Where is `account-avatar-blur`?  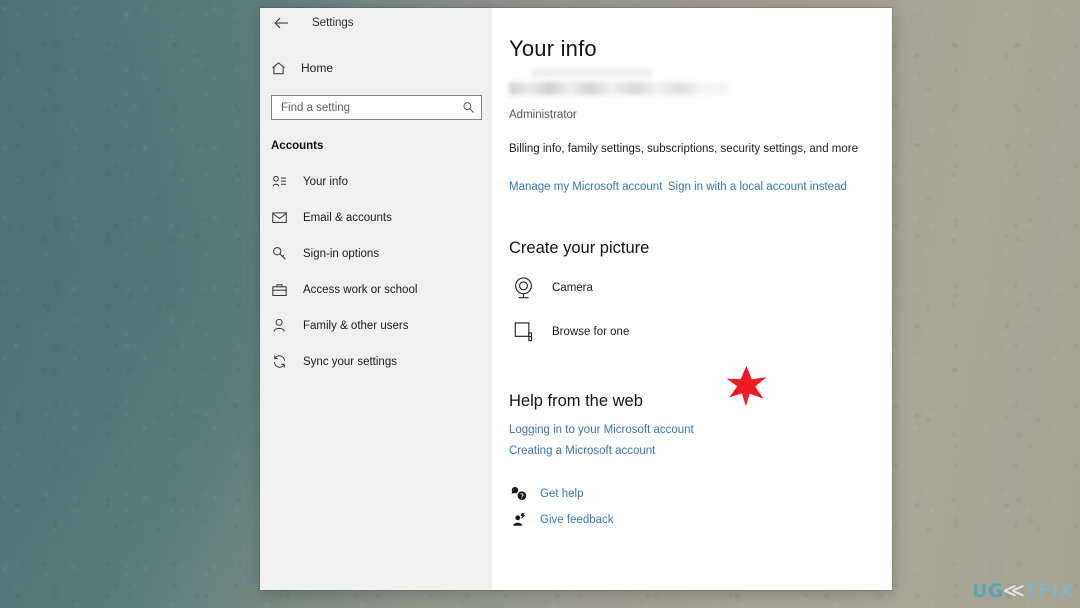
account-avatar-blur is located at coordinates (591, 75).